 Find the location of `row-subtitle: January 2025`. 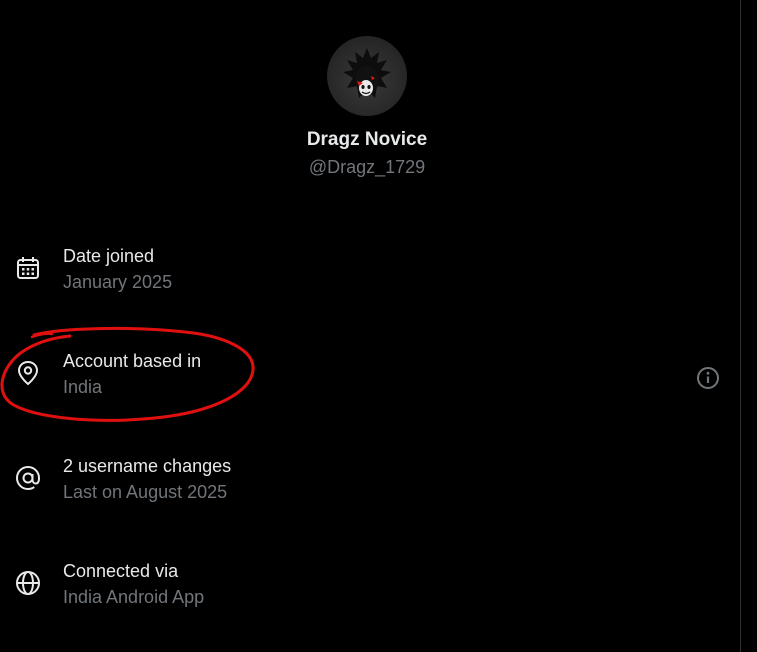

row-subtitle: January 2025 is located at coordinates (118, 282).